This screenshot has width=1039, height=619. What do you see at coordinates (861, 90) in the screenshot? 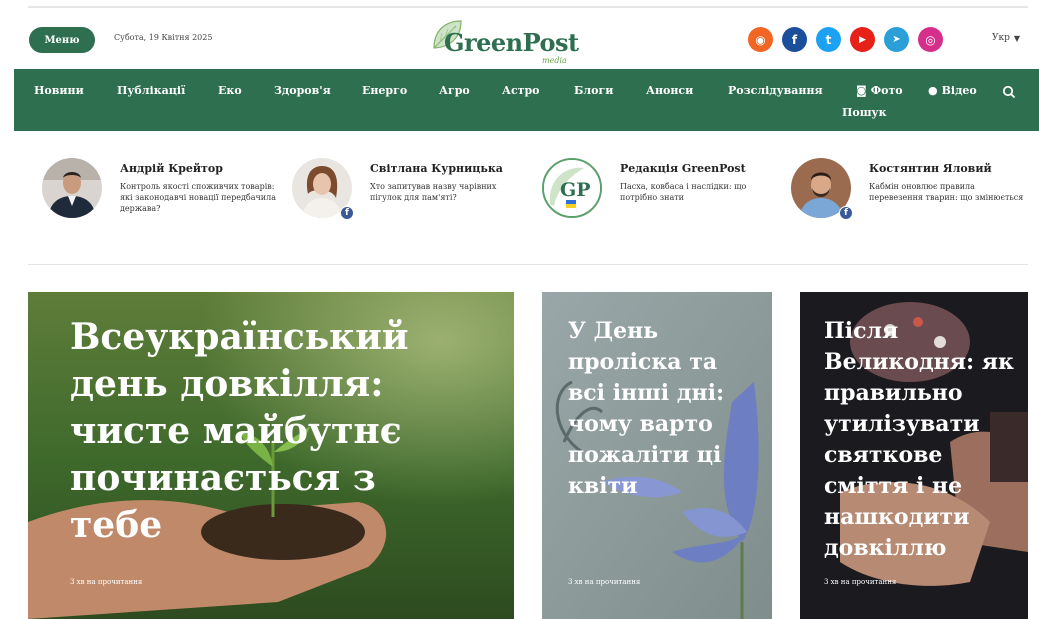
I see `camera-icon: ◙` at bounding box center [861, 90].